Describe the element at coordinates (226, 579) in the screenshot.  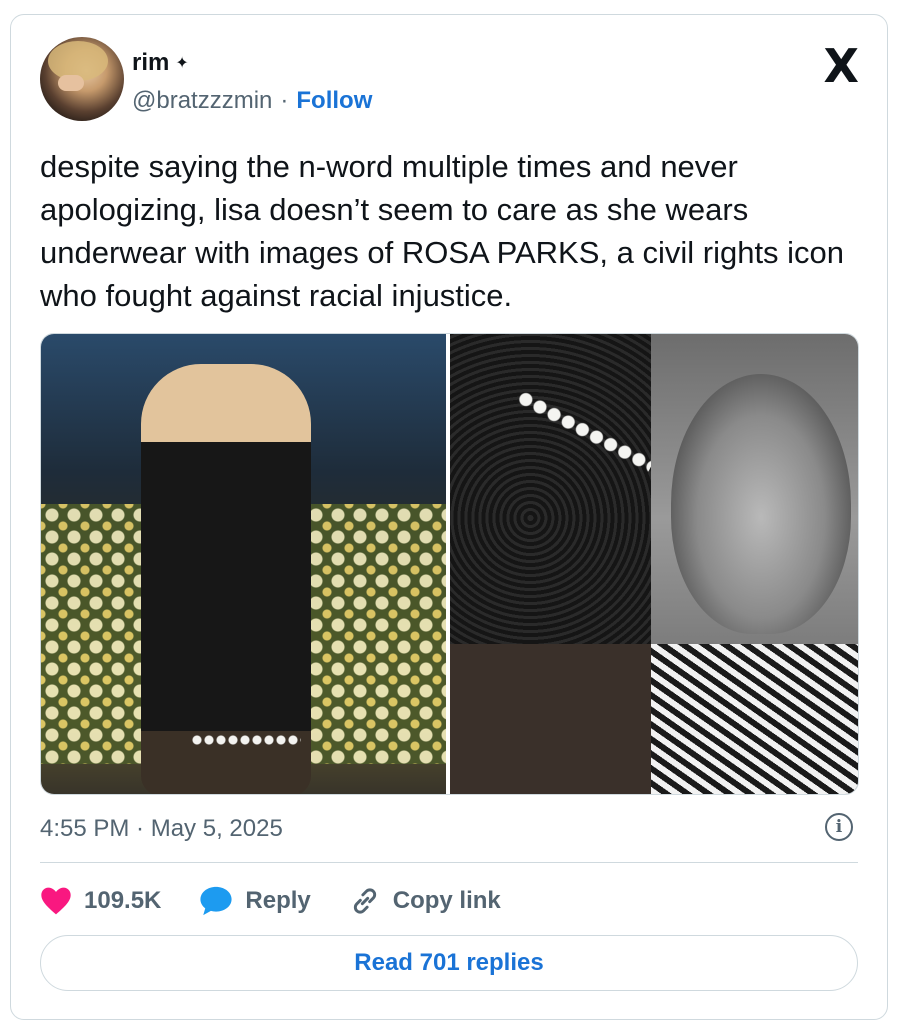
I see `person-figure` at that location.